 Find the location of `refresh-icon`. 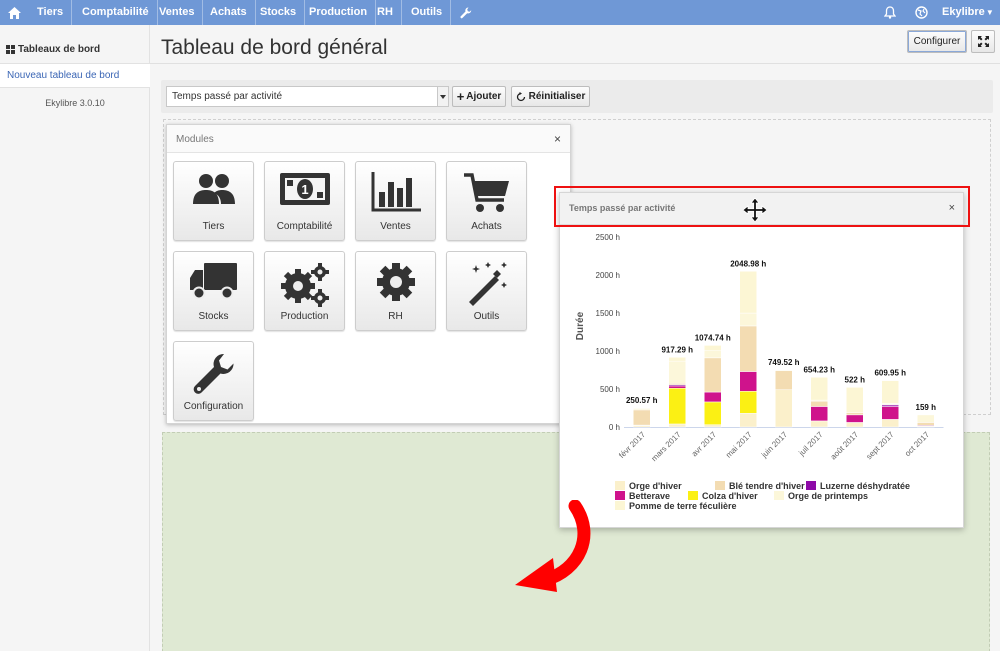

refresh-icon is located at coordinates (520, 96).